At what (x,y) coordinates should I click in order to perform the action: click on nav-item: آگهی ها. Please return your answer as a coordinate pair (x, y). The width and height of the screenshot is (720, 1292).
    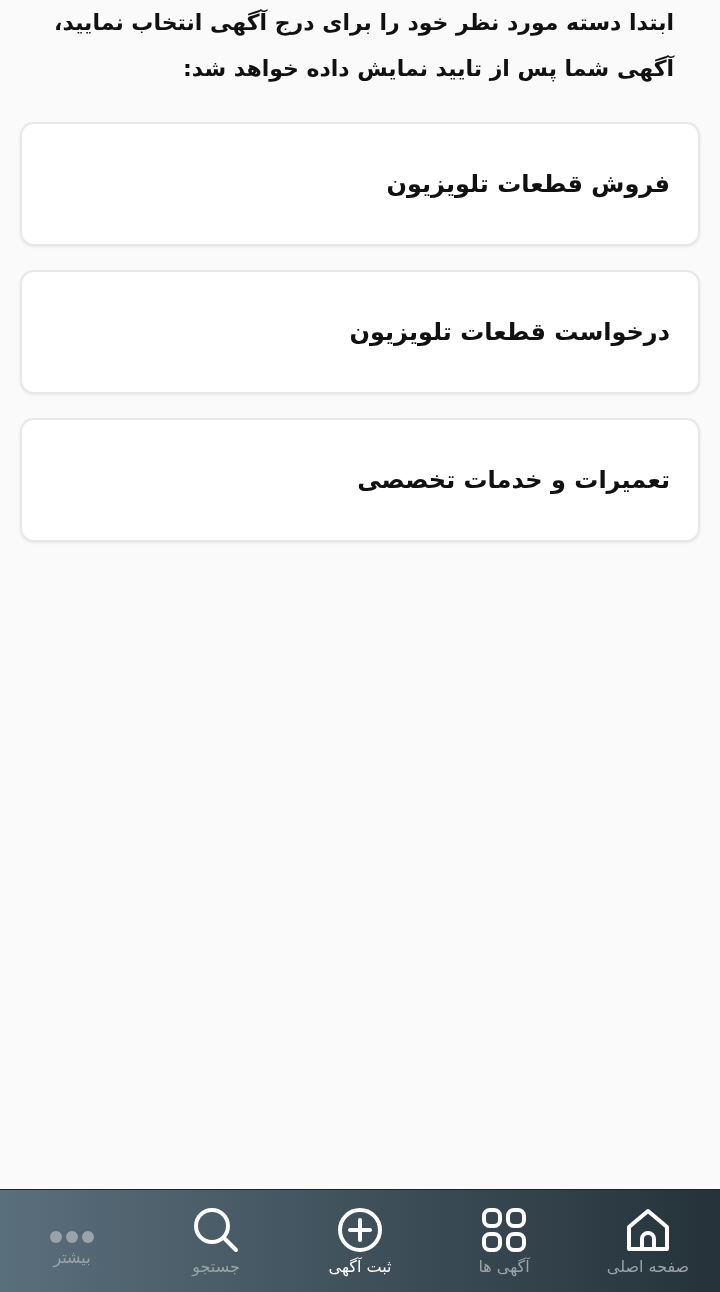
    Looking at the image, I should click on (504, 1241).